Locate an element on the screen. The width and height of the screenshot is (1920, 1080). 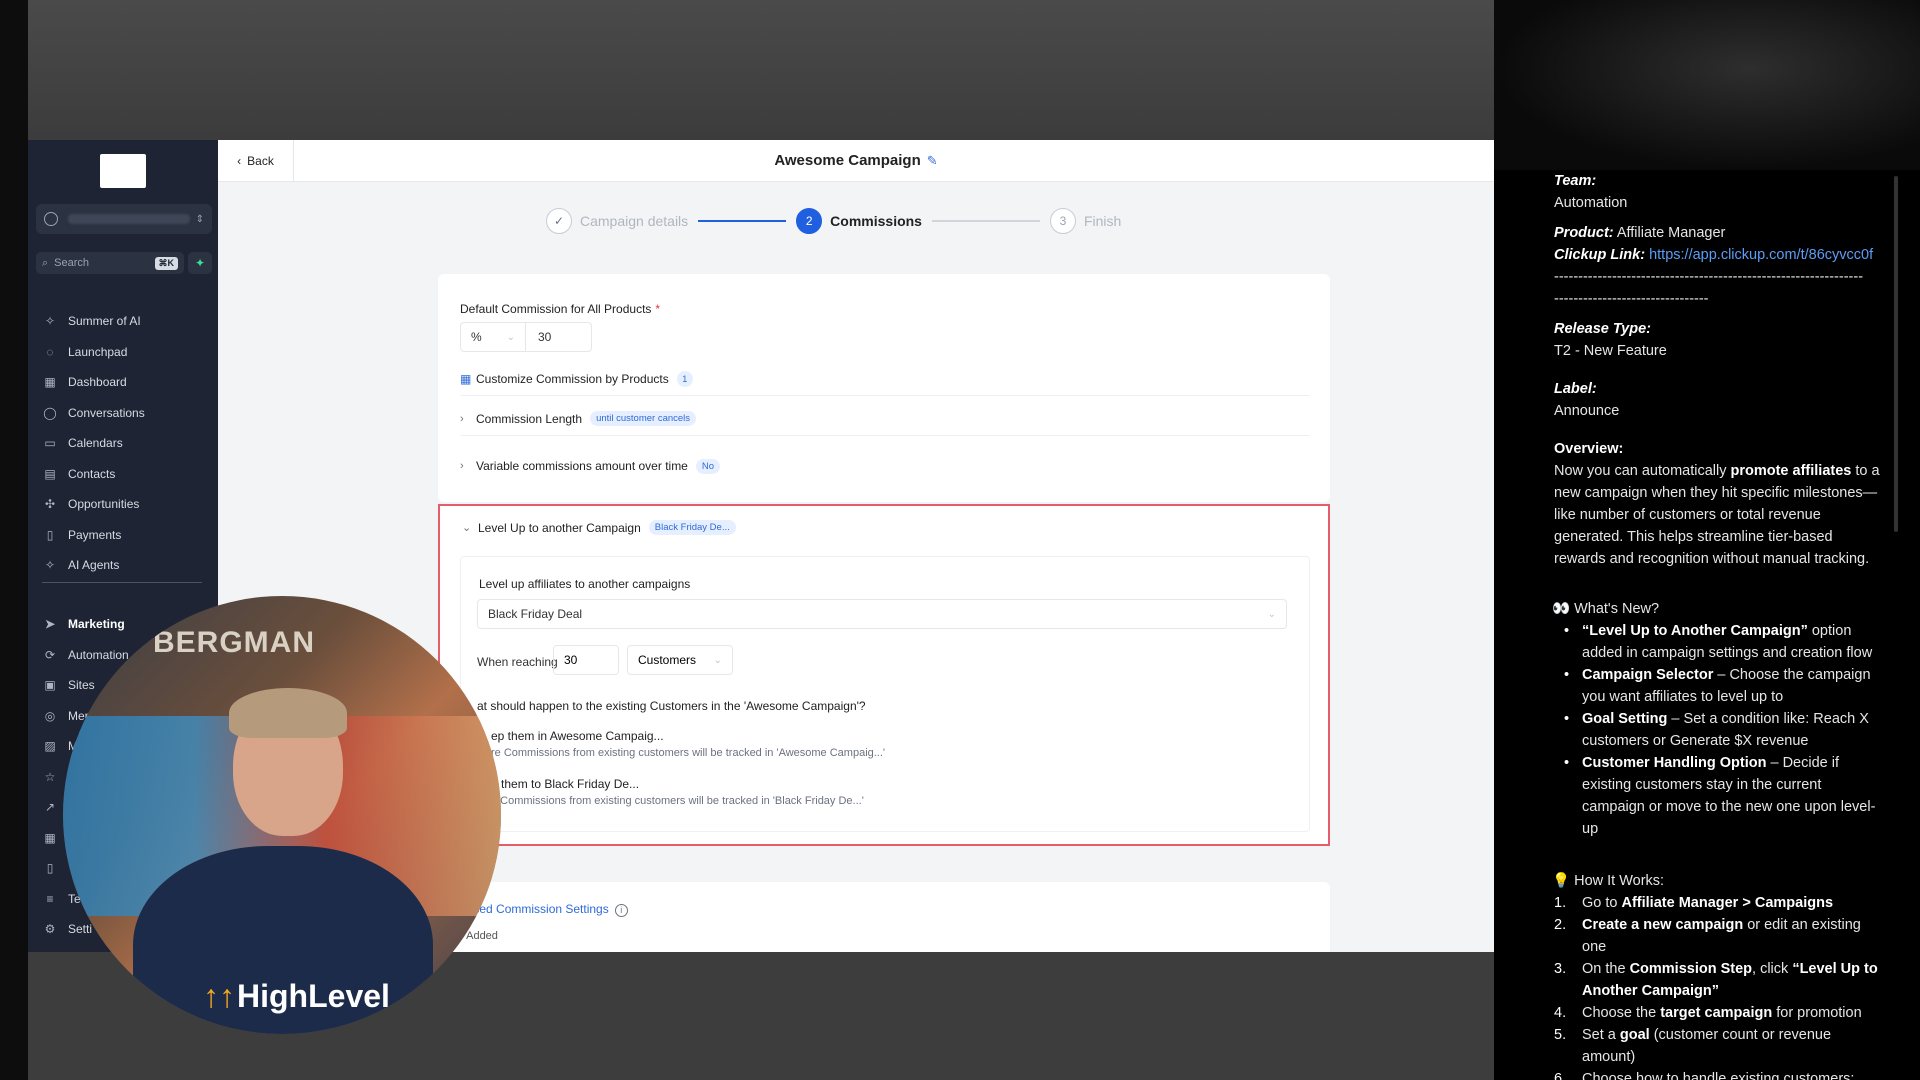
step-text: Choose how to handle existing customers: is located at coordinates (1718, 1075).